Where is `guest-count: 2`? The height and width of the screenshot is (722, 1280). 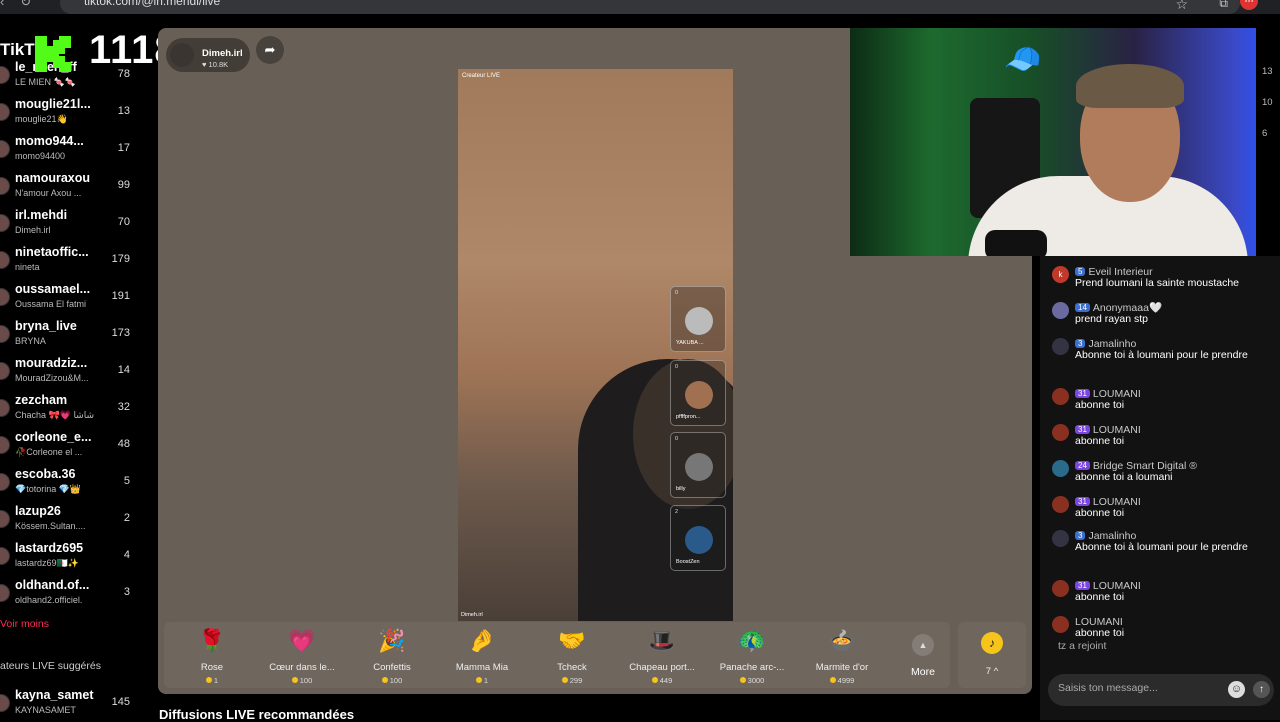 guest-count: 2 is located at coordinates (677, 512).